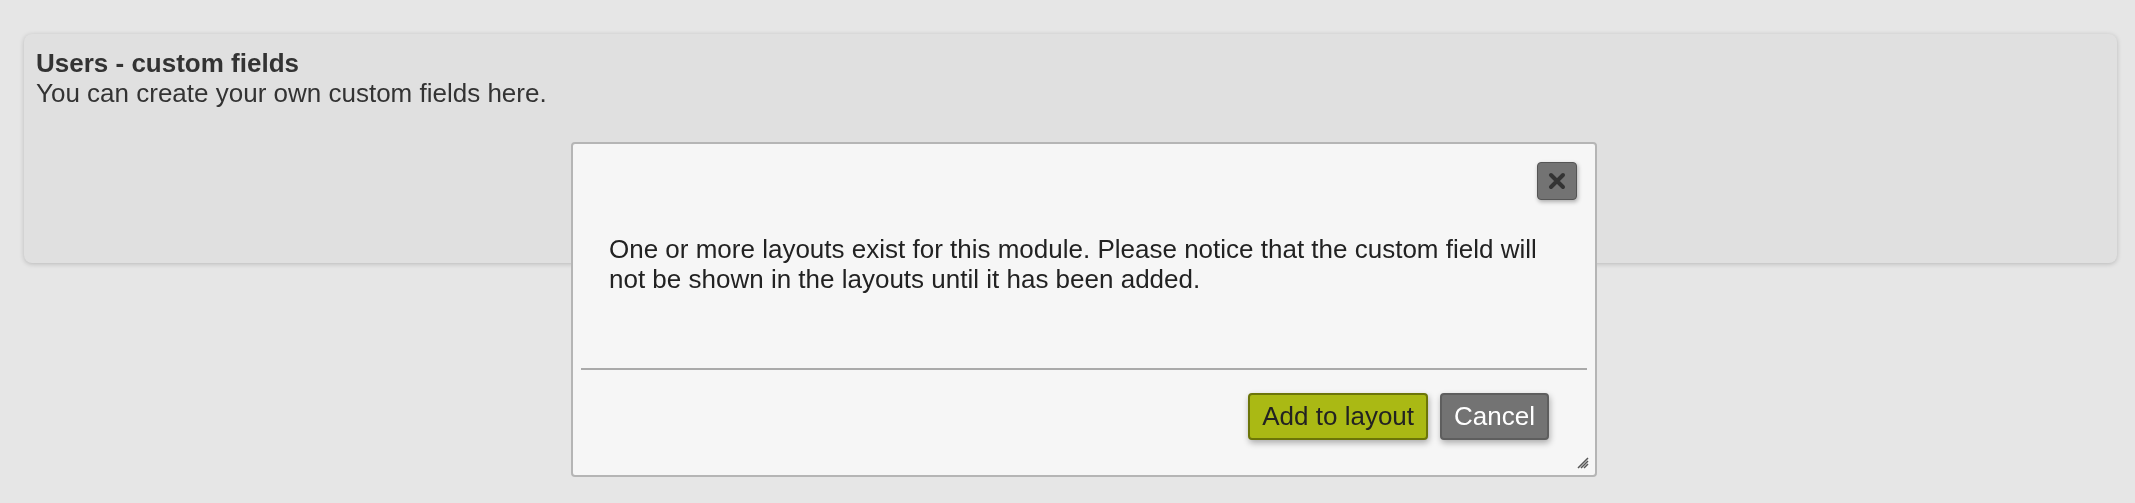  Describe the element at coordinates (168, 63) in the screenshot. I see `panel-title: Users - custom fields` at that location.